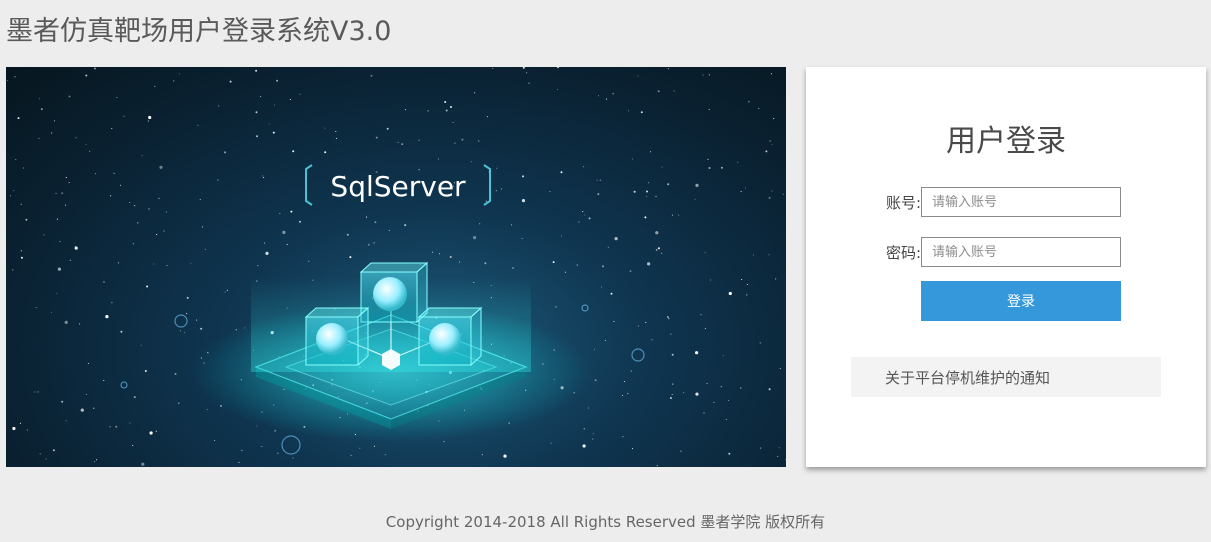 The height and width of the screenshot is (542, 1211). I want to click on login-button: 登录, so click(1021, 301).